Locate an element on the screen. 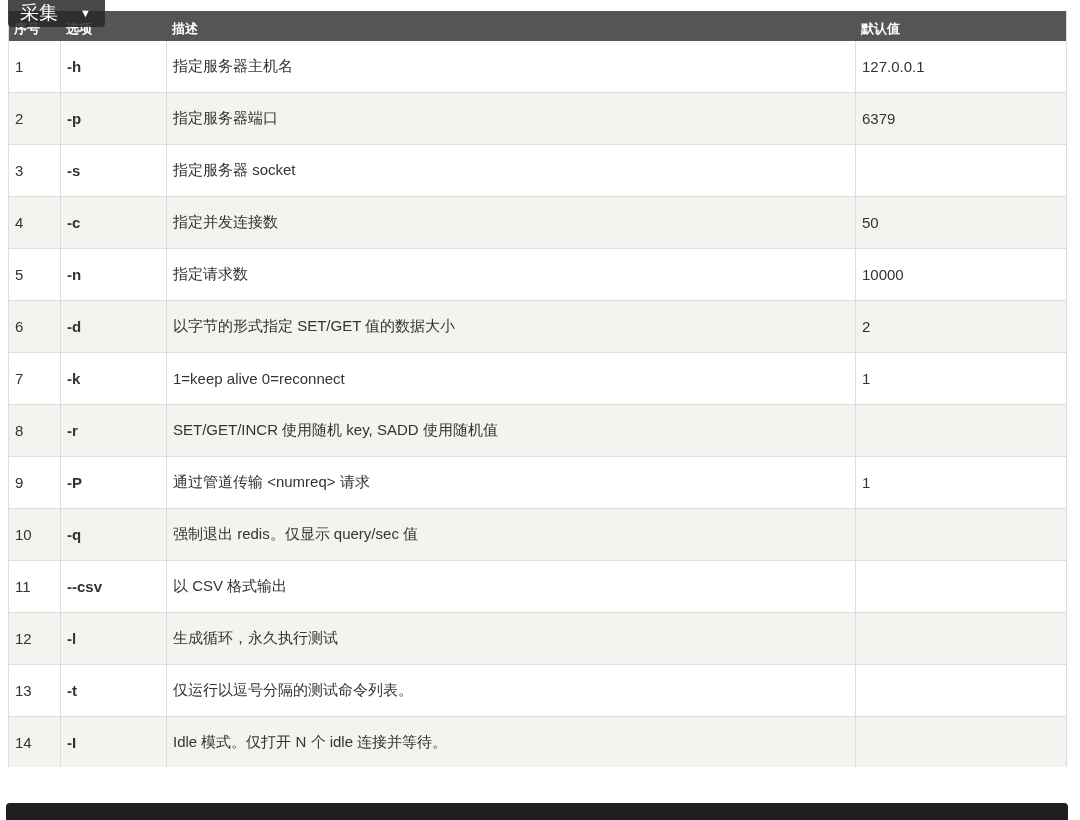 Image resolution: width=1080 pixels, height=820 pixels. table-cell: 11 is located at coordinates (23, 586).